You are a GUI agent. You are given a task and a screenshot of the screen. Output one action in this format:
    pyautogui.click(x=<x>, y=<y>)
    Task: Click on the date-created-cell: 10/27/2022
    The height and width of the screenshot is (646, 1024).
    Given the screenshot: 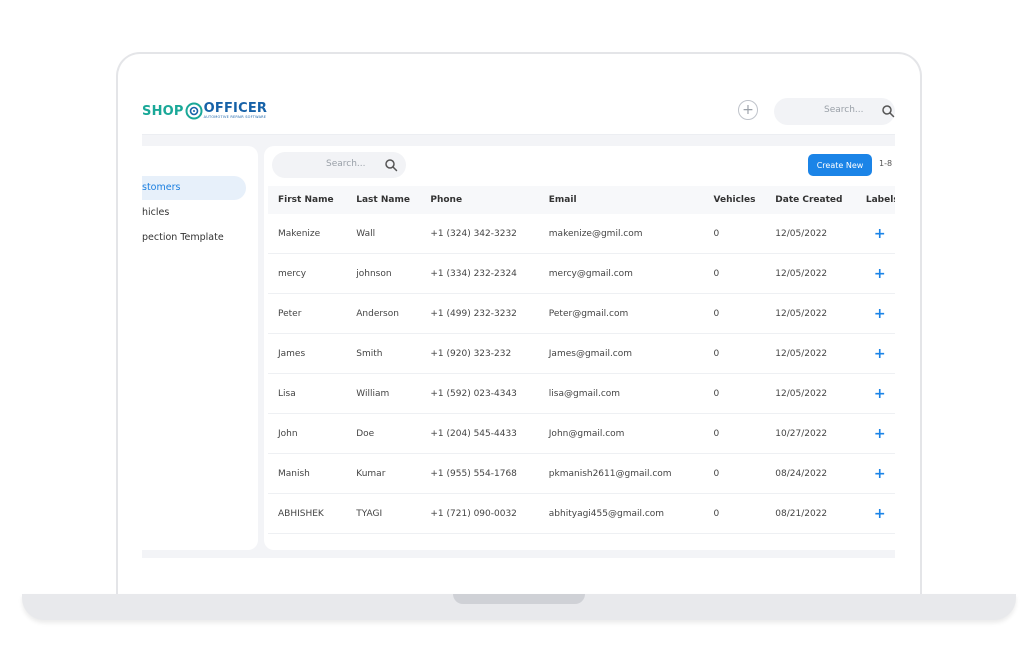 What is the action you would take?
    pyautogui.click(x=810, y=433)
    